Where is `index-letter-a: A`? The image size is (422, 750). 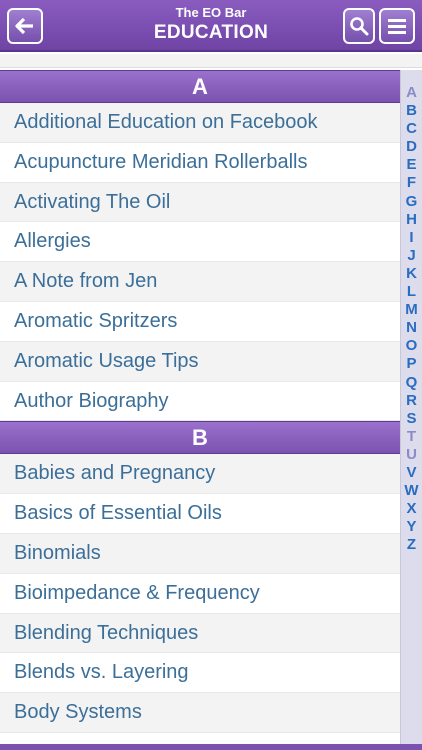 index-letter-a: A is located at coordinates (411, 93).